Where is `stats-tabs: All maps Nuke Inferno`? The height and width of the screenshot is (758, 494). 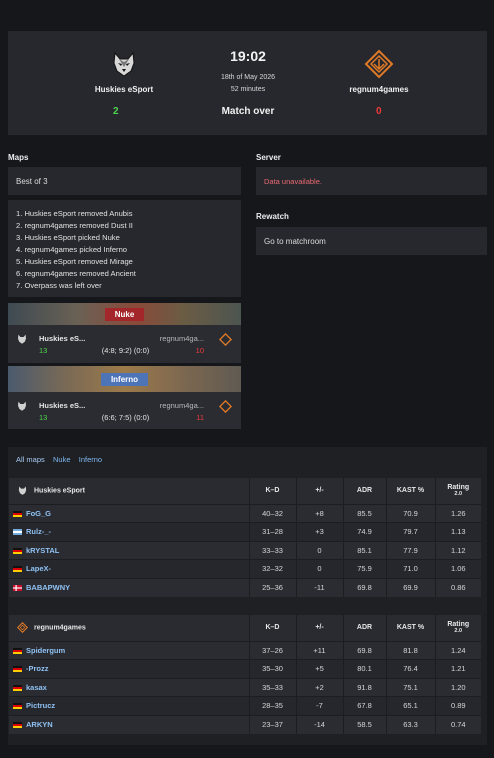 stats-tabs: All maps Nuke Inferno is located at coordinates (62, 459).